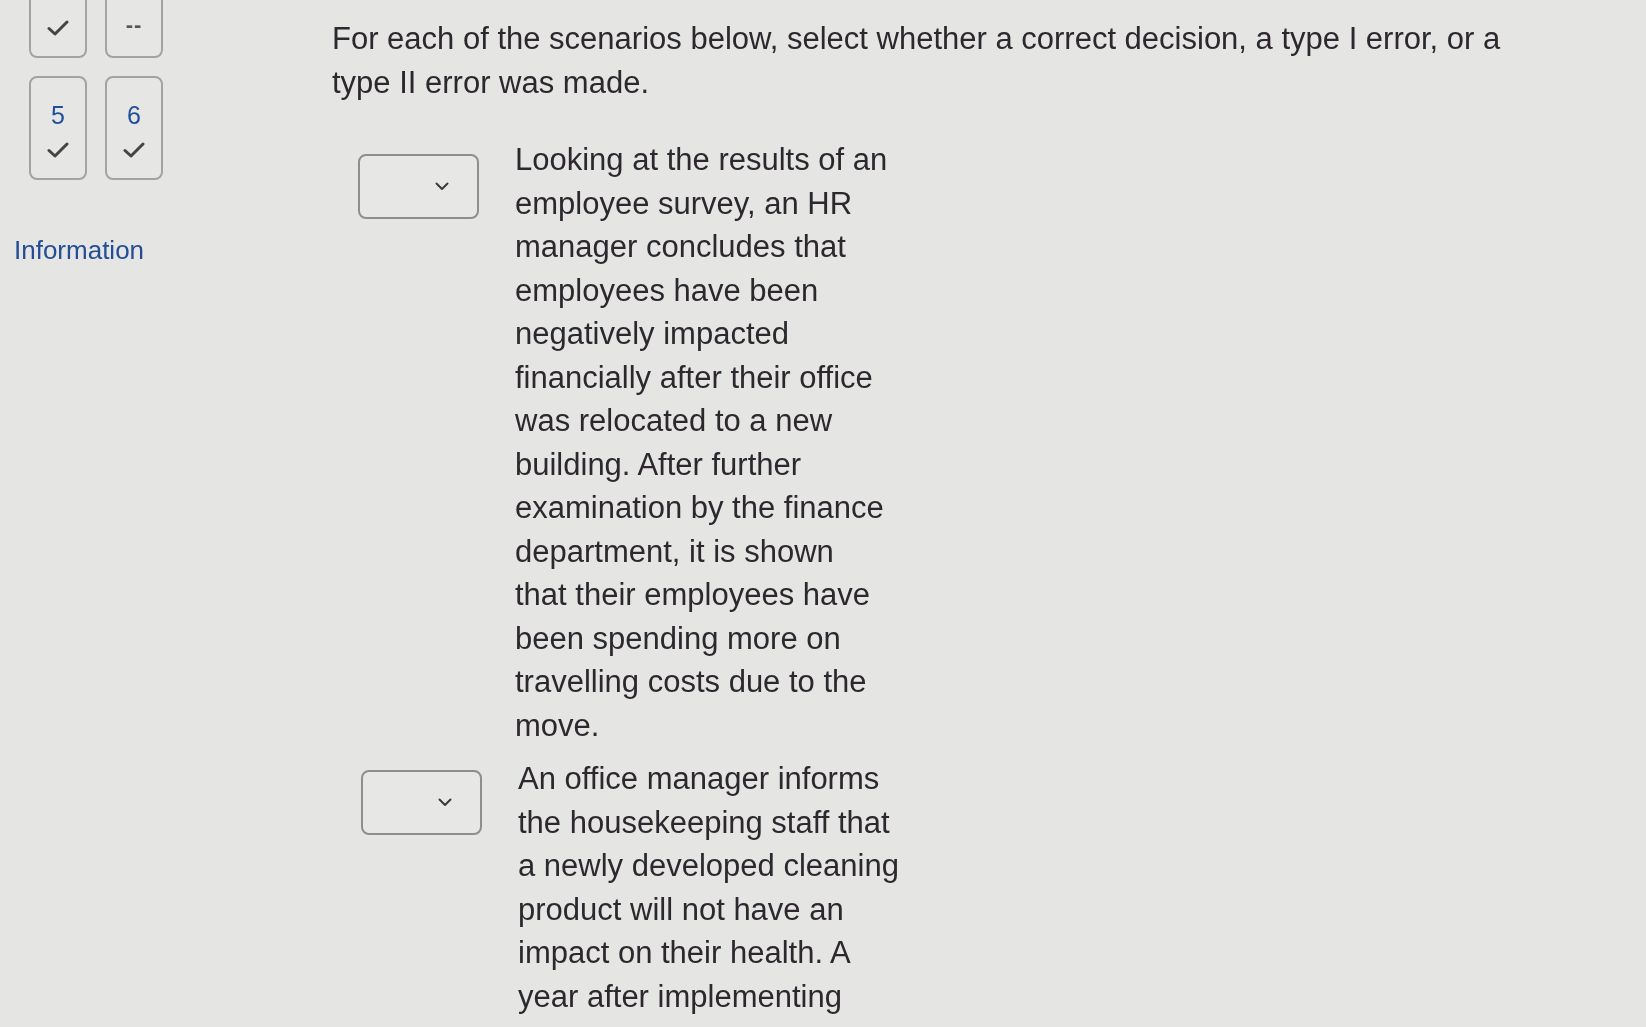 This screenshot has width=1646, height=1027. Describe the element at coordinates (58, 128) in the screenshot. I see `question-tile: 5` at that location.